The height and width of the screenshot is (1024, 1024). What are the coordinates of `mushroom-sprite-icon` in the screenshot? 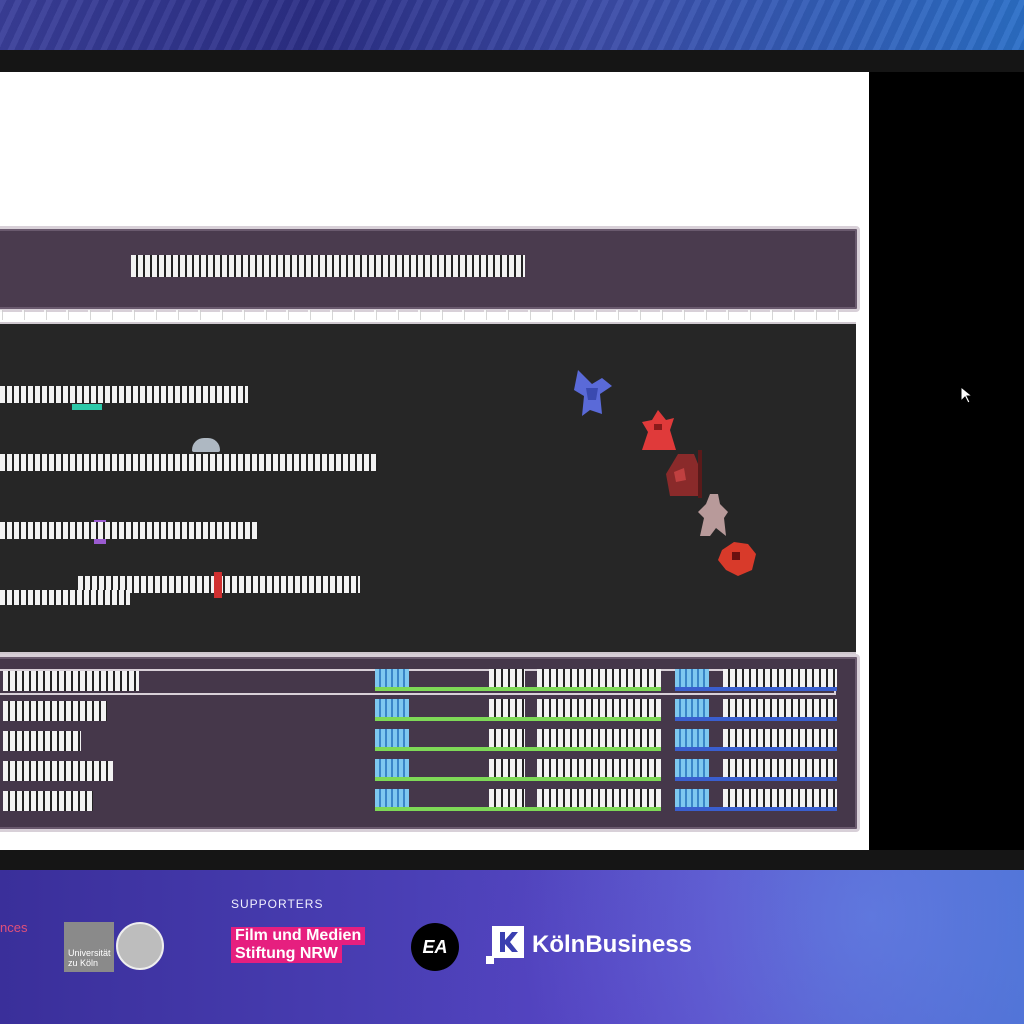 It's located at (206, 445).